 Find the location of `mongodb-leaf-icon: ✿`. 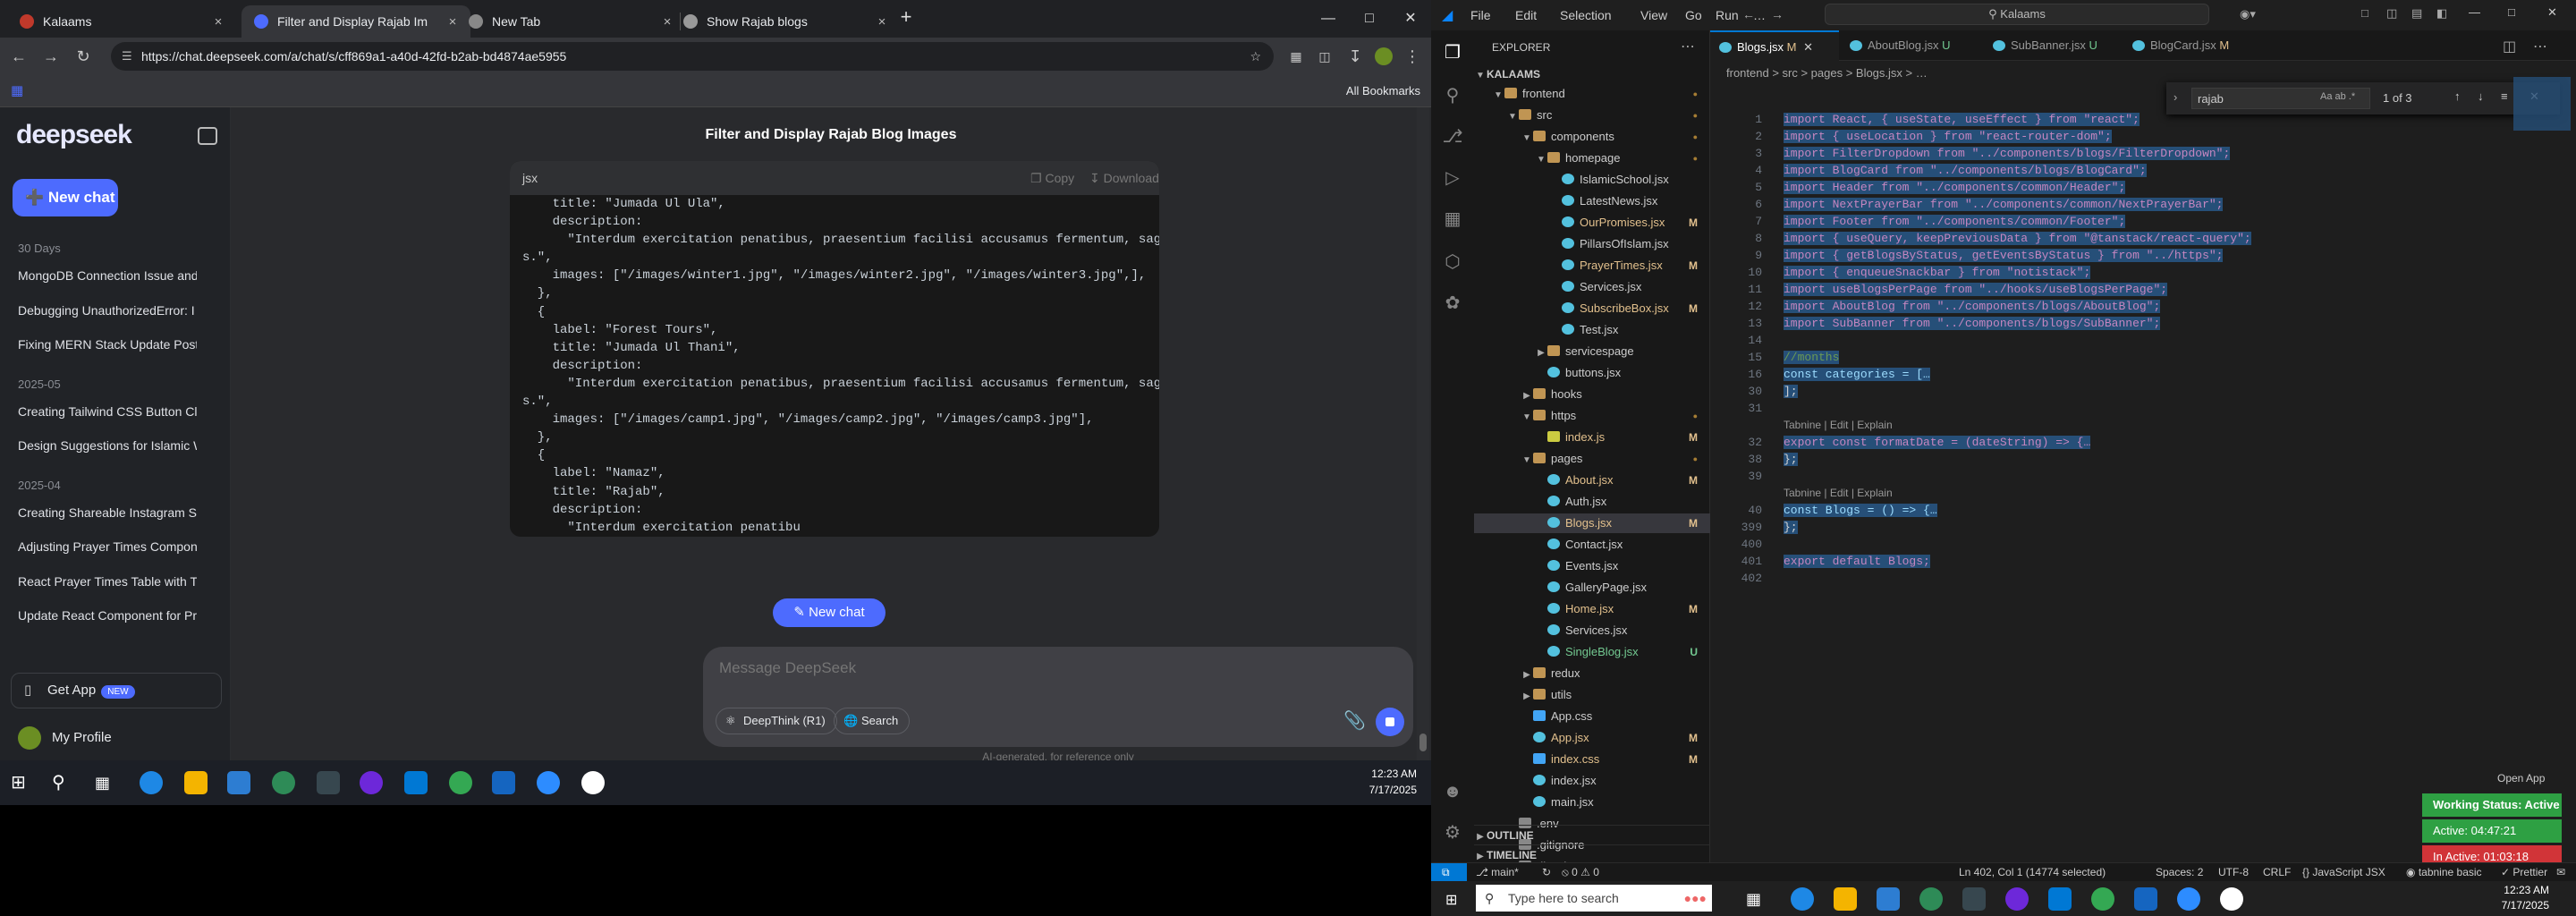

mongodb-leaf-icon: ✿ is located at coordinates (1452, 302).